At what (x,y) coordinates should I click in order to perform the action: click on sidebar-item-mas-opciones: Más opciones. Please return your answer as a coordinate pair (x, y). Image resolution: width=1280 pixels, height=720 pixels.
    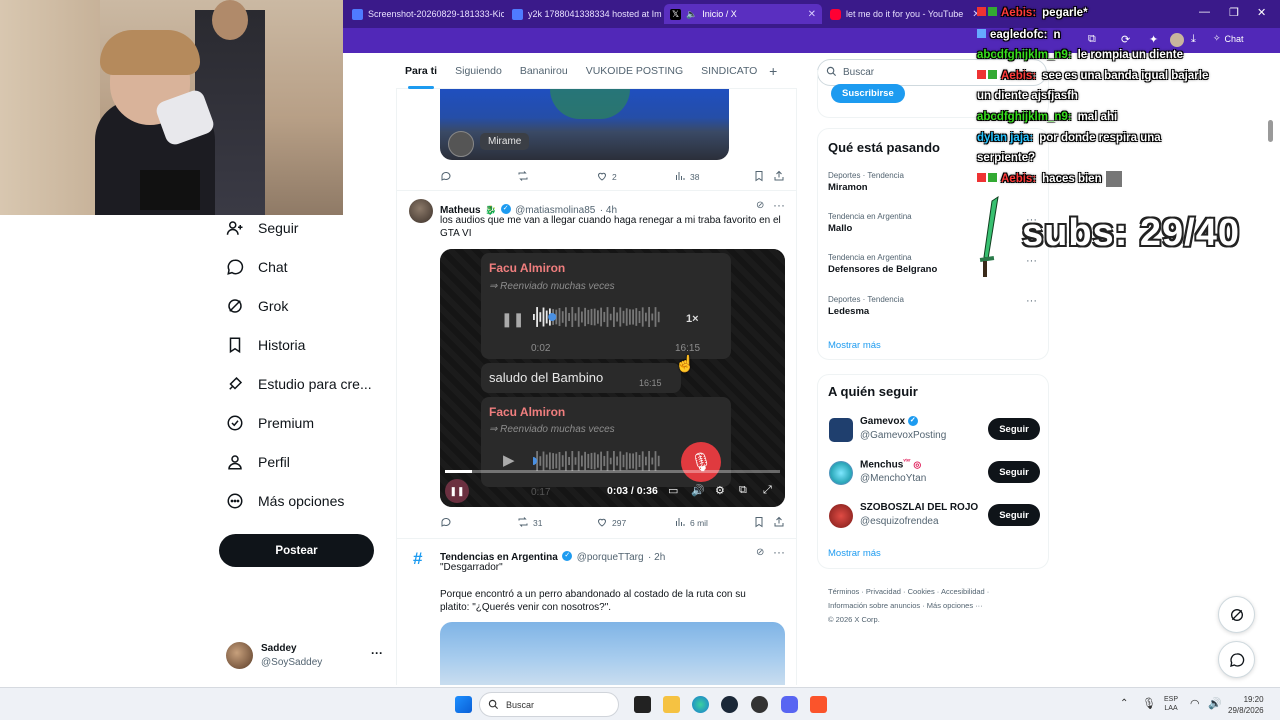
    Looking at the image, I should click on (285, 501).